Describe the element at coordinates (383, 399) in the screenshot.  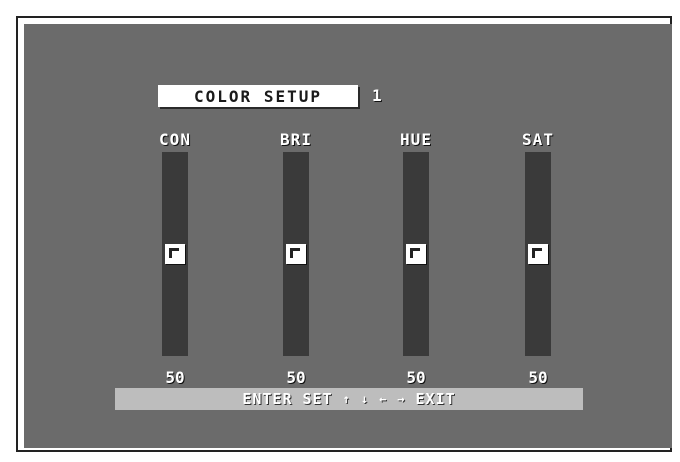
I see `arrow-left-icon: ←` at that location.